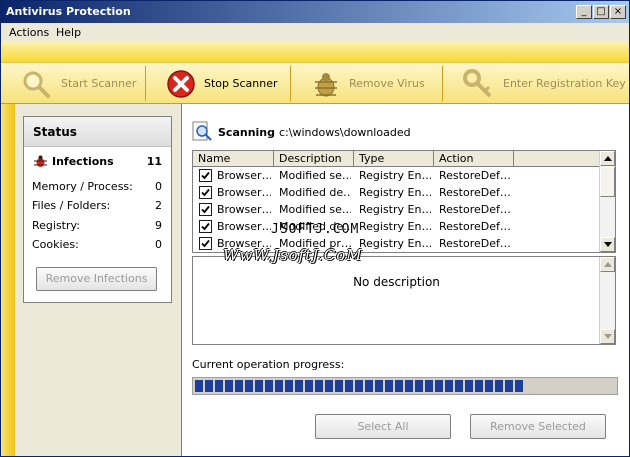 This screenshot has height=457, width=630. I want to click on column-header-type: Type, so click(394, 159).